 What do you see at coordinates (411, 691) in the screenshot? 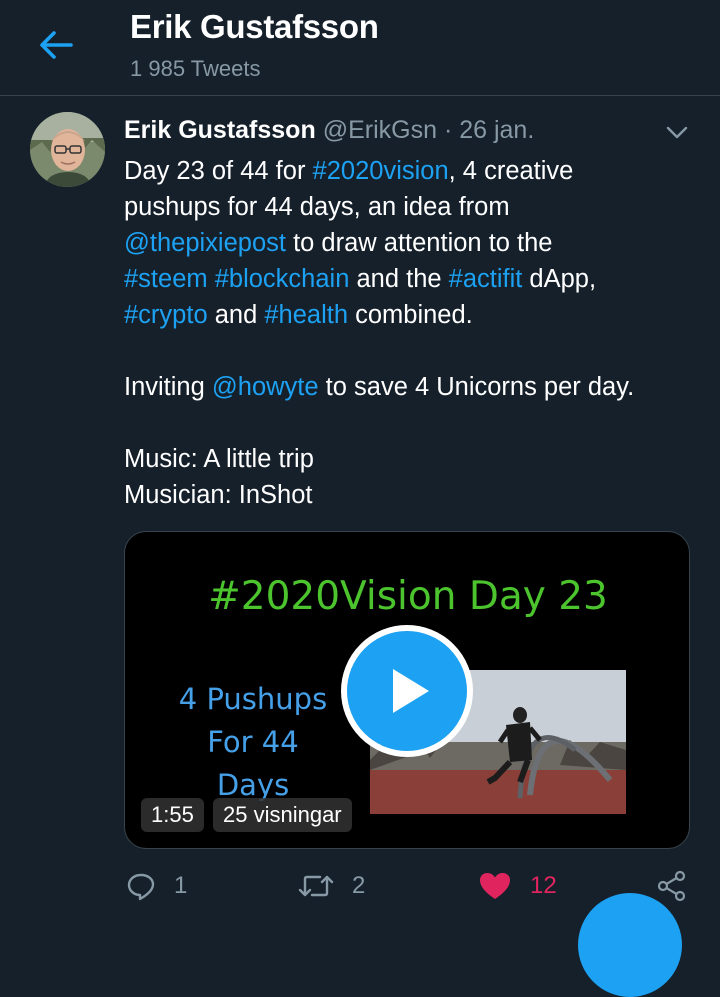
I see `play-icon` at bounding box center [411, 691].